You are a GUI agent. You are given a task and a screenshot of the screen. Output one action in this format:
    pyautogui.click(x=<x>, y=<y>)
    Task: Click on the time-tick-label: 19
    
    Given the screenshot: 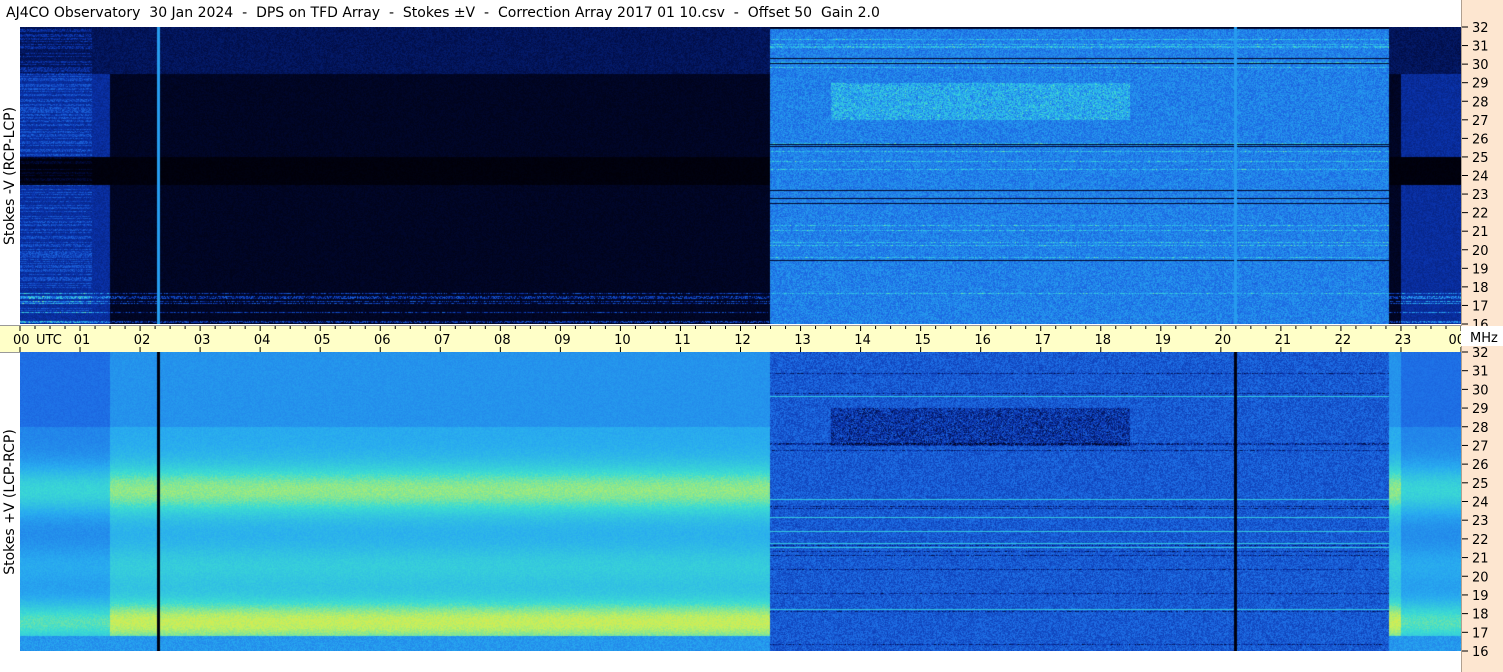 What is the action you would take?
    pyautogui.click(x=1163, y=340)
    